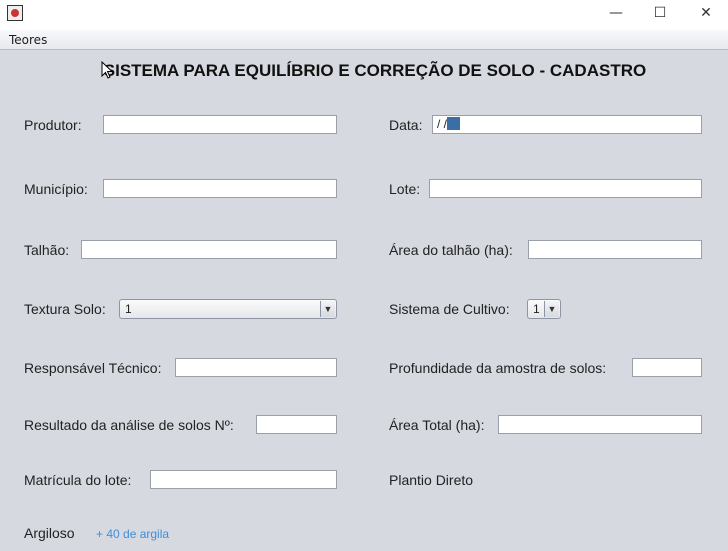 This screenshot has width=728, height=551. Describe the element at coordinates (364, 40) in the screenshot. I see `menu-bar: Teores` at that location.